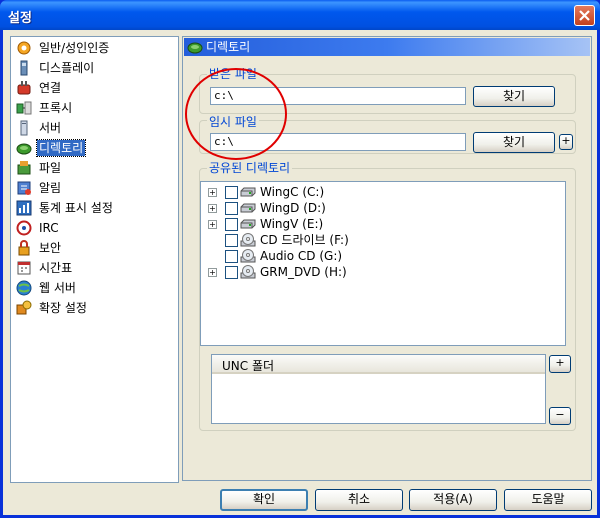  What do you see at coordinates (50, 168) in the screenshot?
I see `nav-item-label: 파일` at bounding box center [50, 168].